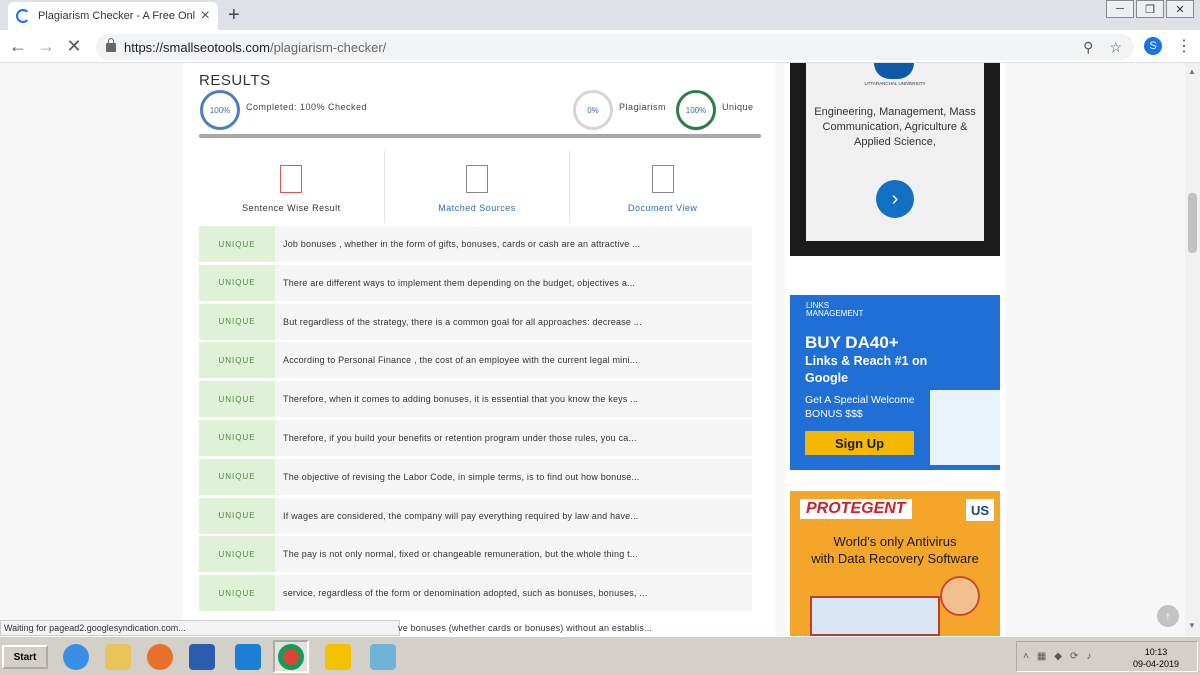 The width and height of the screenshot is (1200, 675). Describe the element at coordinates (248, 656) in the screenshot. I see `teamviewer-icon` at that location.